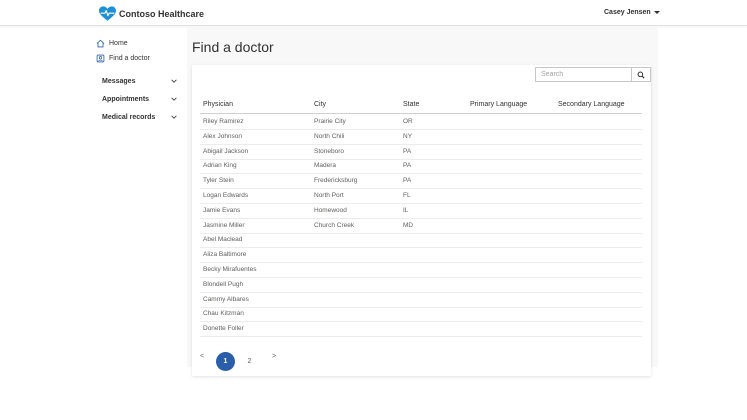  Describe the element at coordinates (421, 167) in the screenshot. I see `table-row: Adrian King Madera PA` at that location.